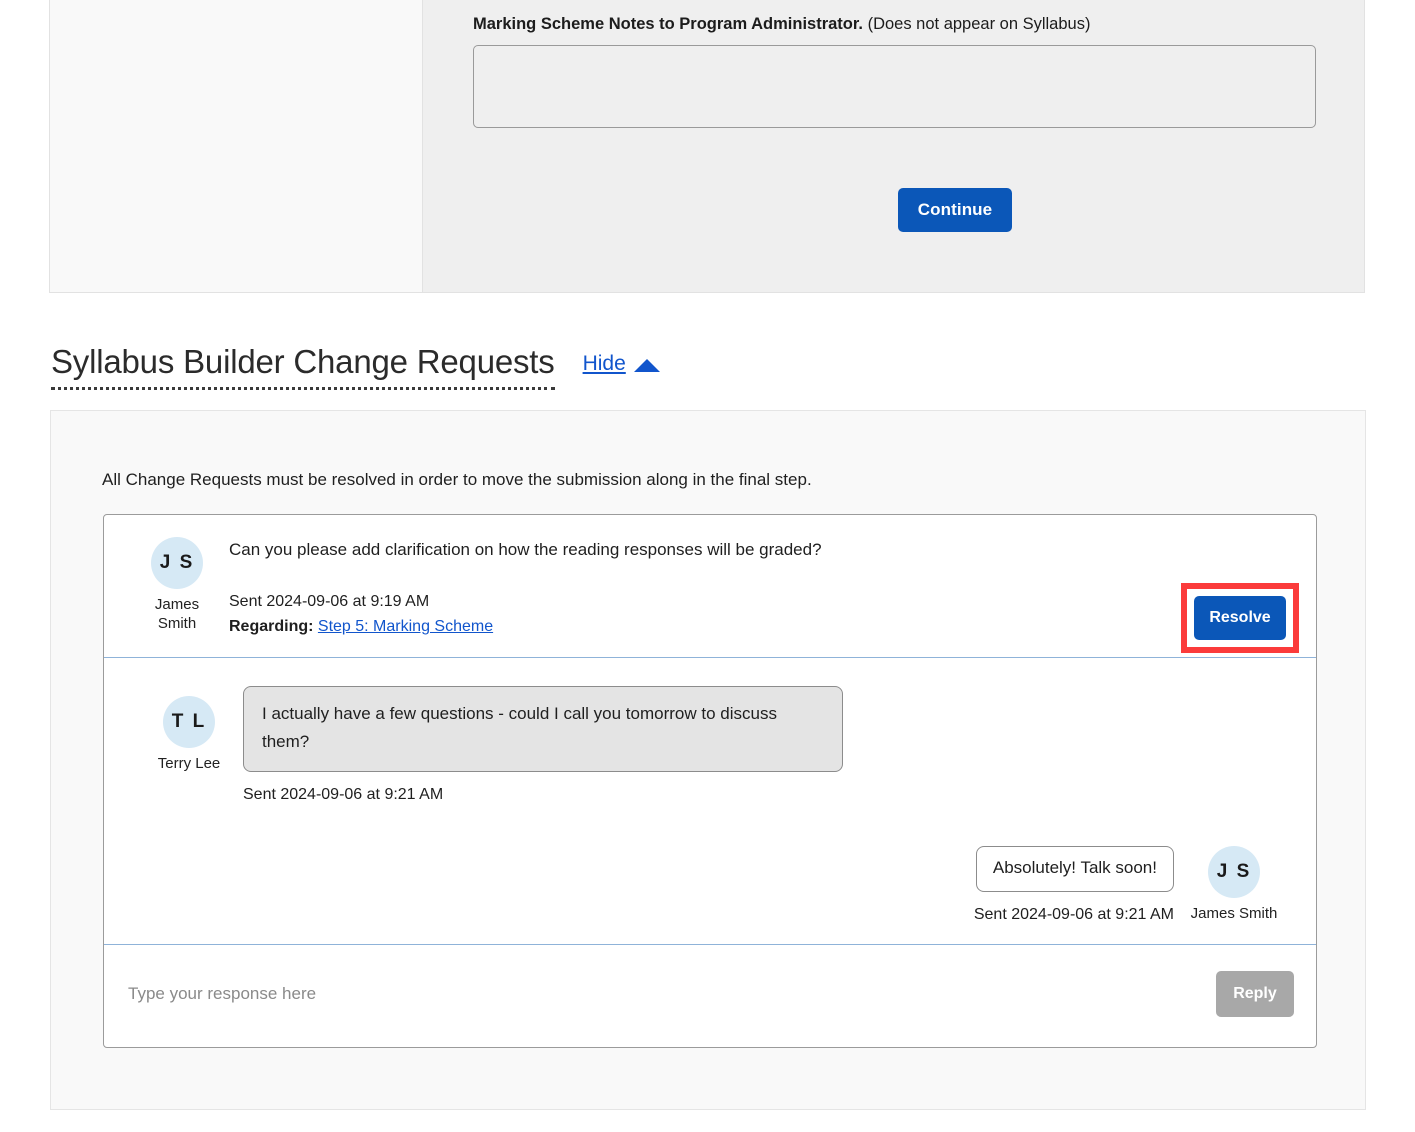 This screenshot has height=1132, width=1415. What do you see at coordinates (189, 763) in the screenshot?
I see `avatar-name: Terry Lee` at bounding box center [189, 763].